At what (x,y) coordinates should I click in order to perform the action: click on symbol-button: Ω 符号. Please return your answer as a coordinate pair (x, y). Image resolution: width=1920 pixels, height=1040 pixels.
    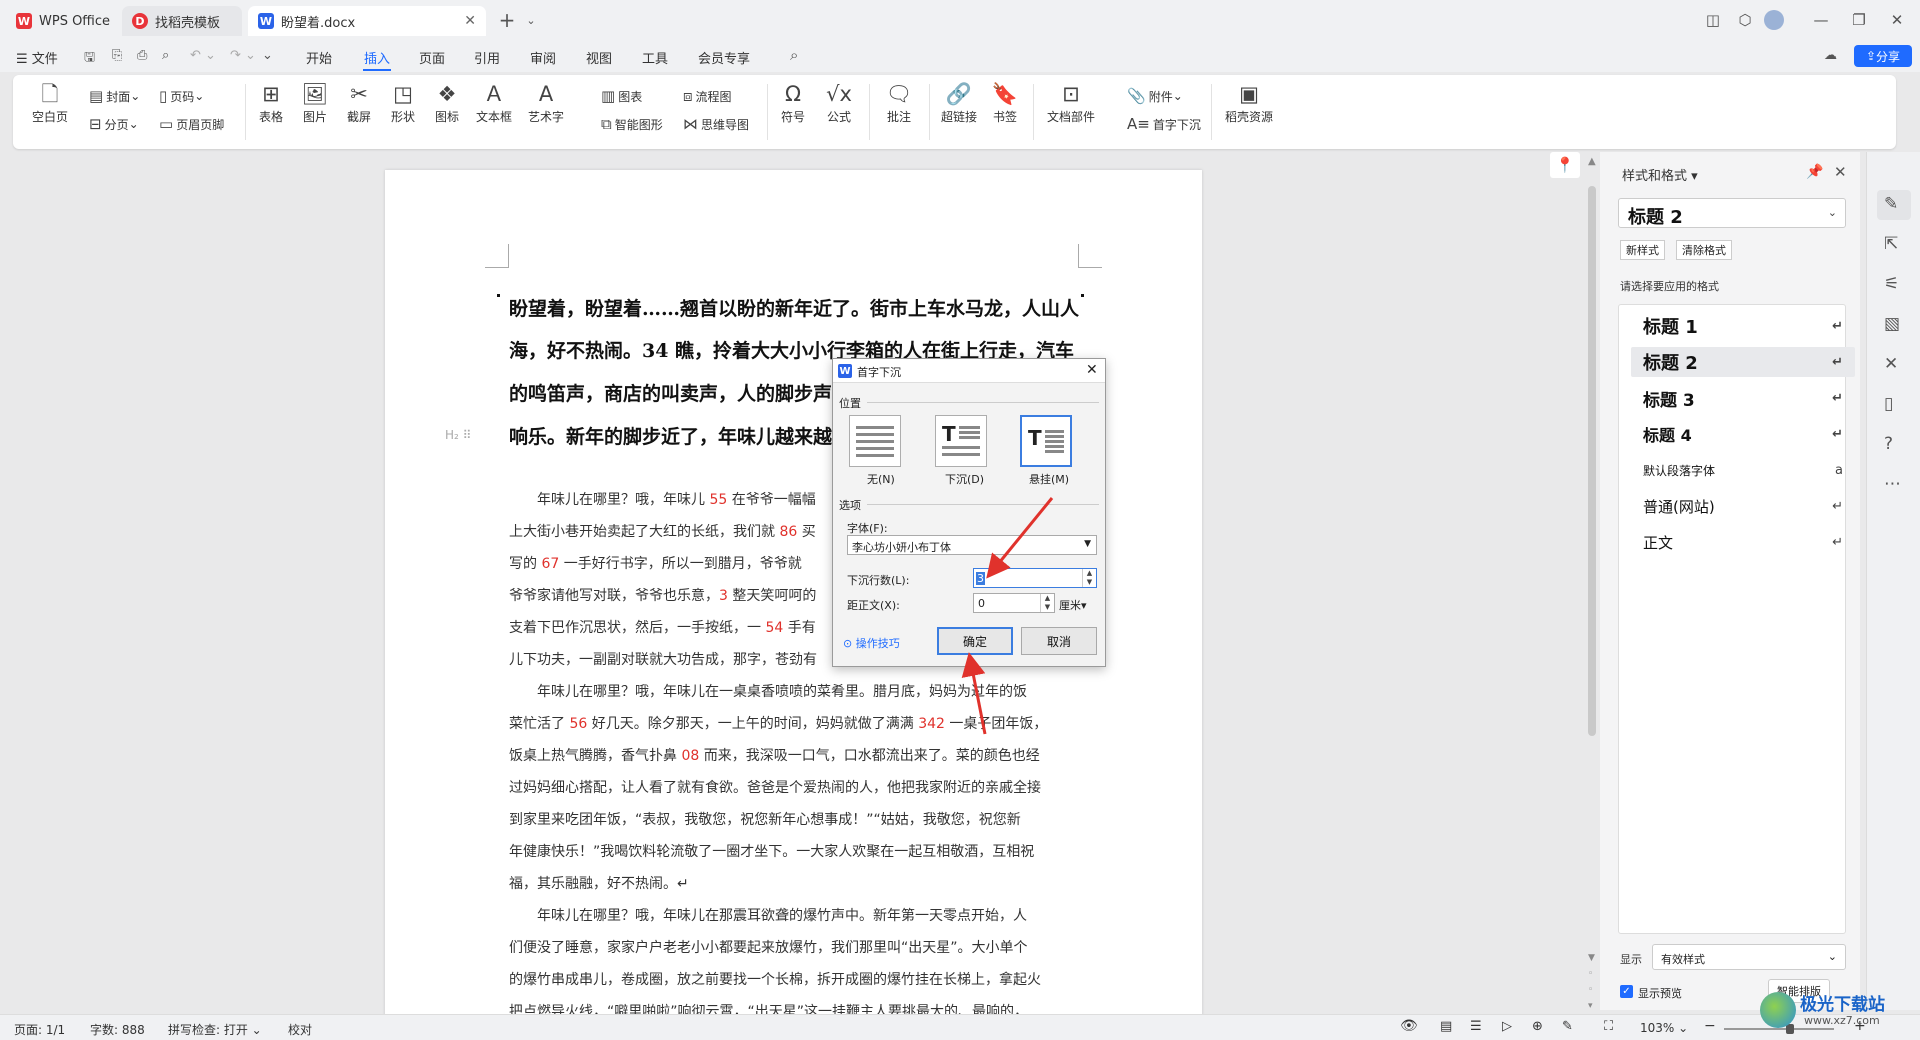
    Looking at the image, I should click on (793, 103).